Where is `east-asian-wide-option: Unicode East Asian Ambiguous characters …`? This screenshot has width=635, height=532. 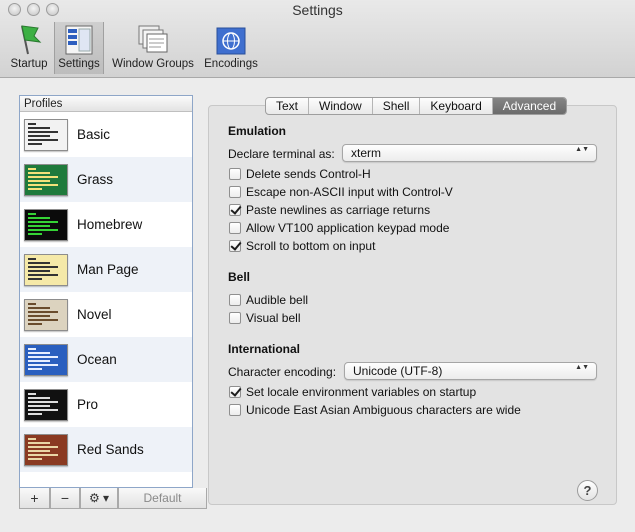 east-asian-wide-option: Unicode East Asian Ambiguous characters … is located at coordinates (375, 410).